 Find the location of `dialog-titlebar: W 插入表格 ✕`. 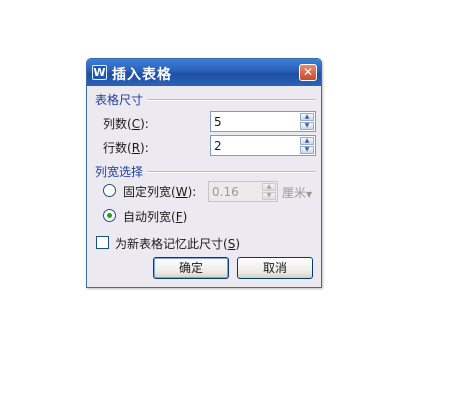

dialog-titlebar: W 插入表格 ✕ is located at coordinates (204, 72).